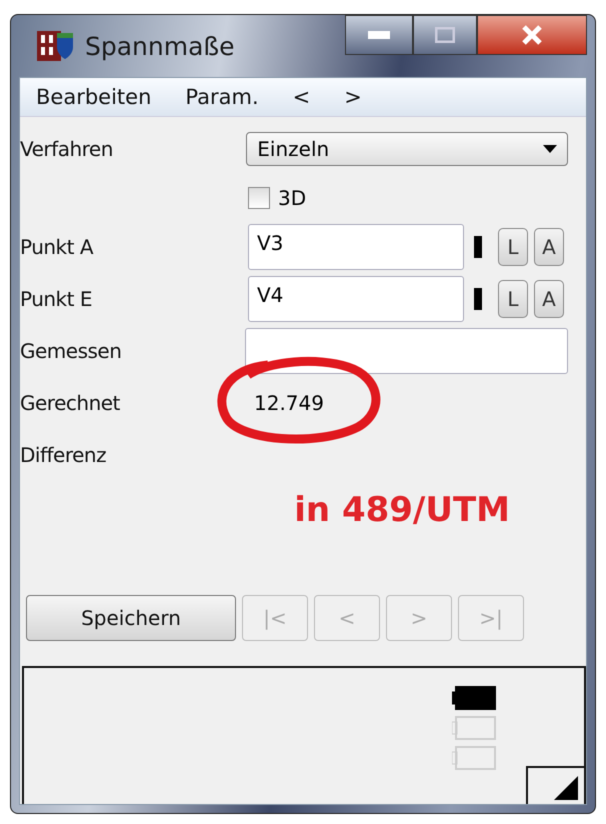 This screenshot has height=824, width=606. I want to click on close-button, so click(532, 35).